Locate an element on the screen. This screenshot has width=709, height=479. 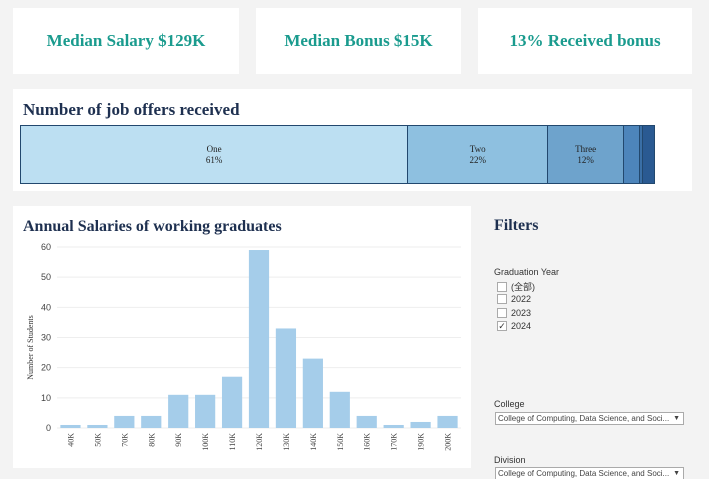
bar-40K is located at coordinates (70, 426).